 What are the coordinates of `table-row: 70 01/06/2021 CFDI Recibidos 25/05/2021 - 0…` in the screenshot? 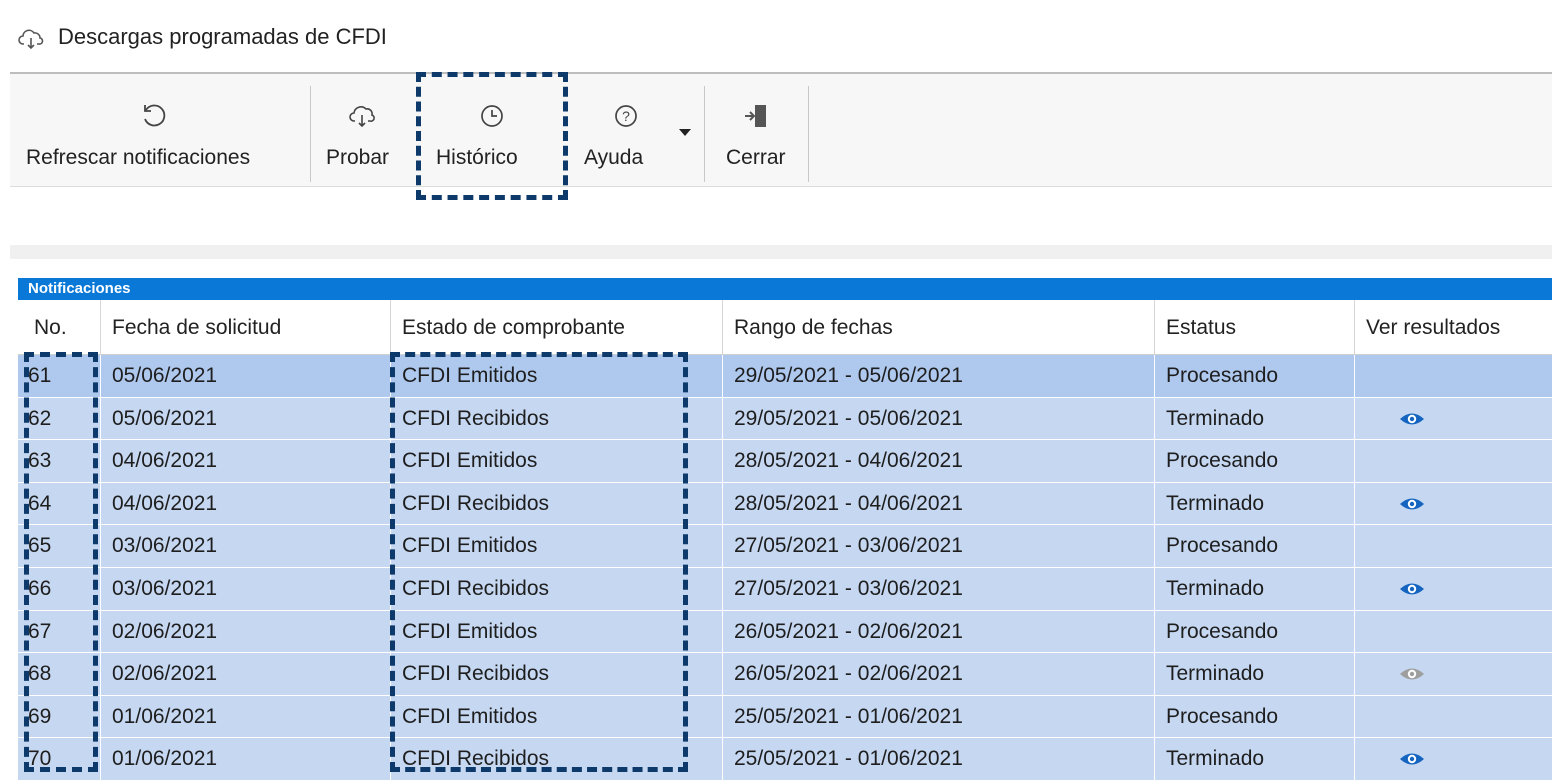 It's located at (785, 759).